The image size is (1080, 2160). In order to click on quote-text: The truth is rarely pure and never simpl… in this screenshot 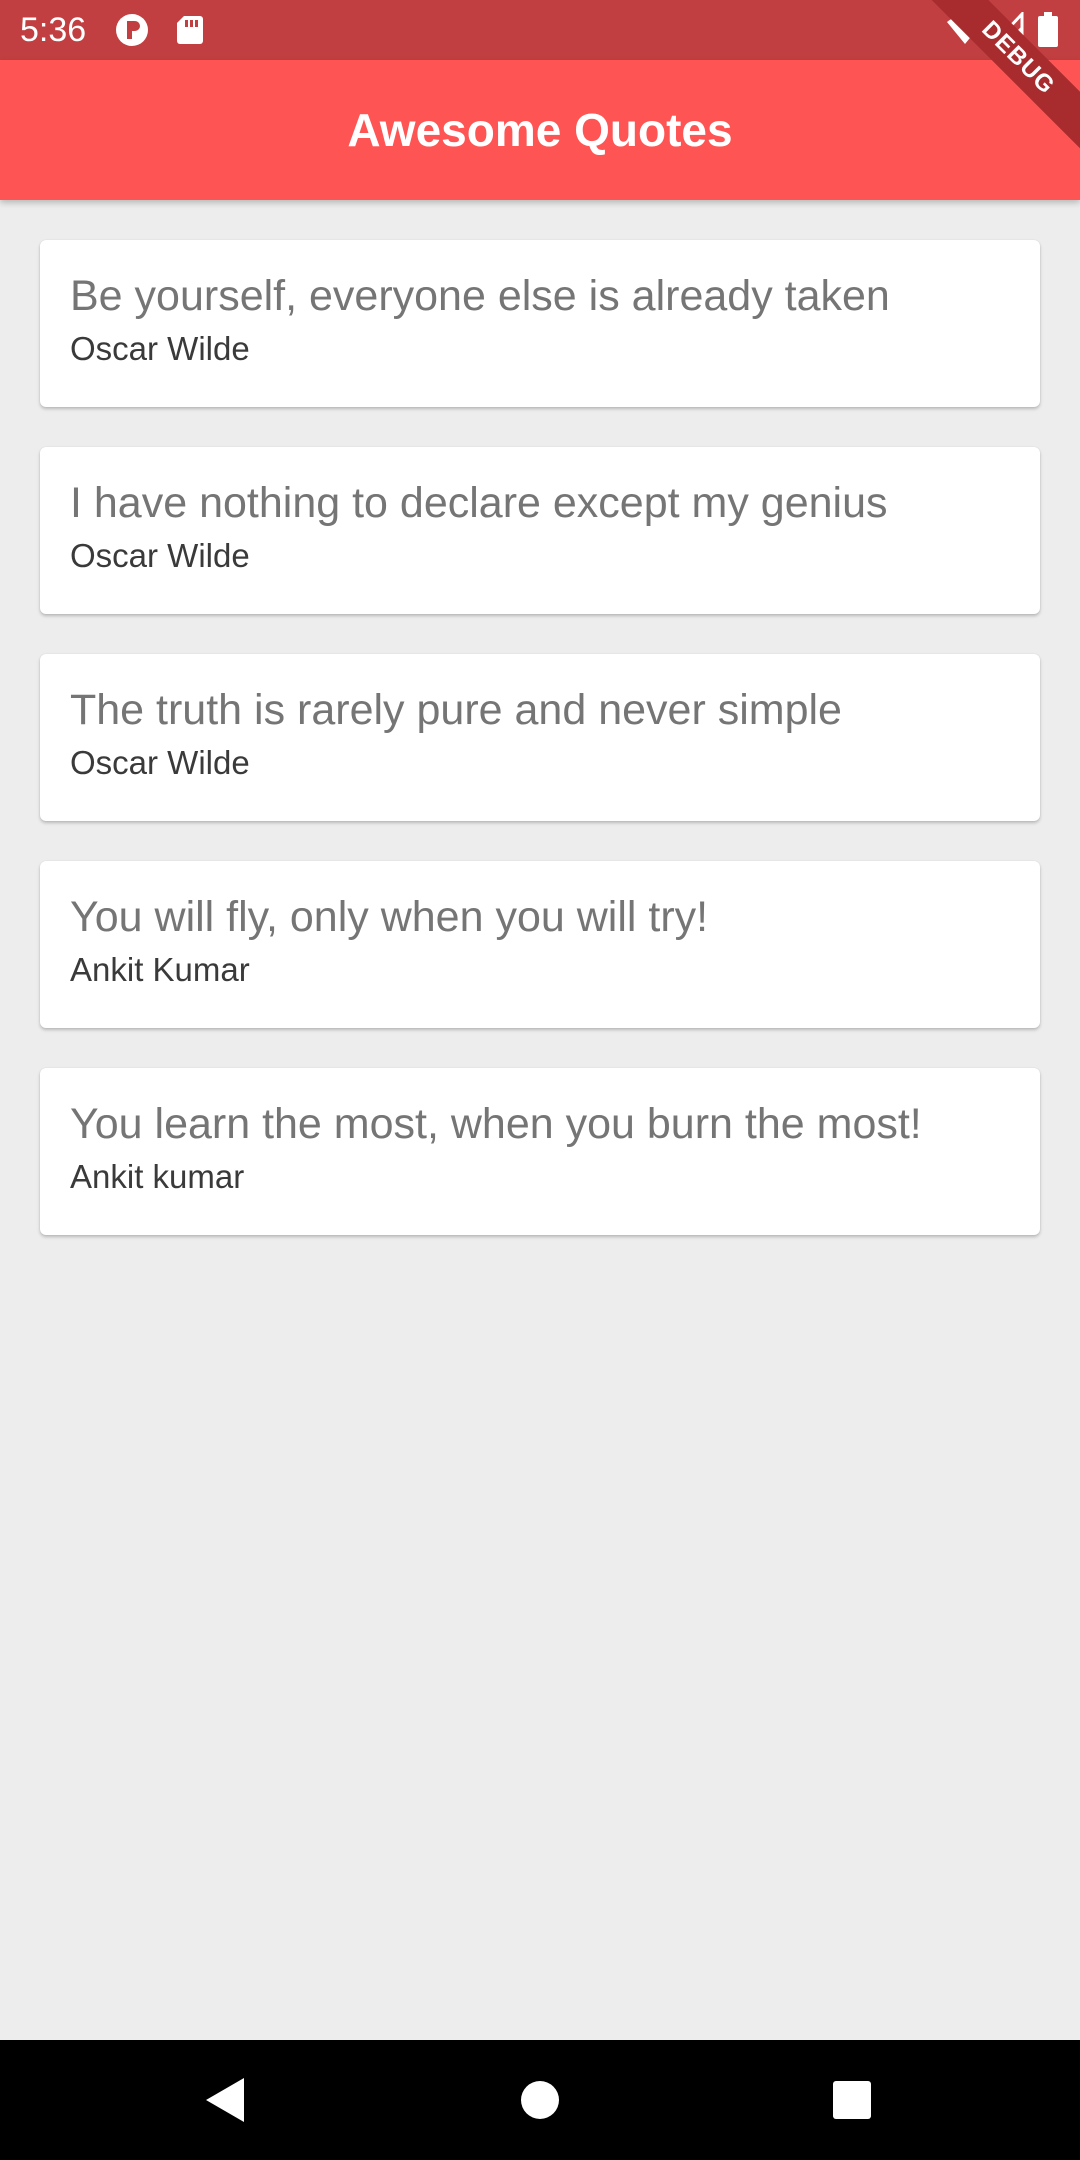, I will do `click(456, 710)`.